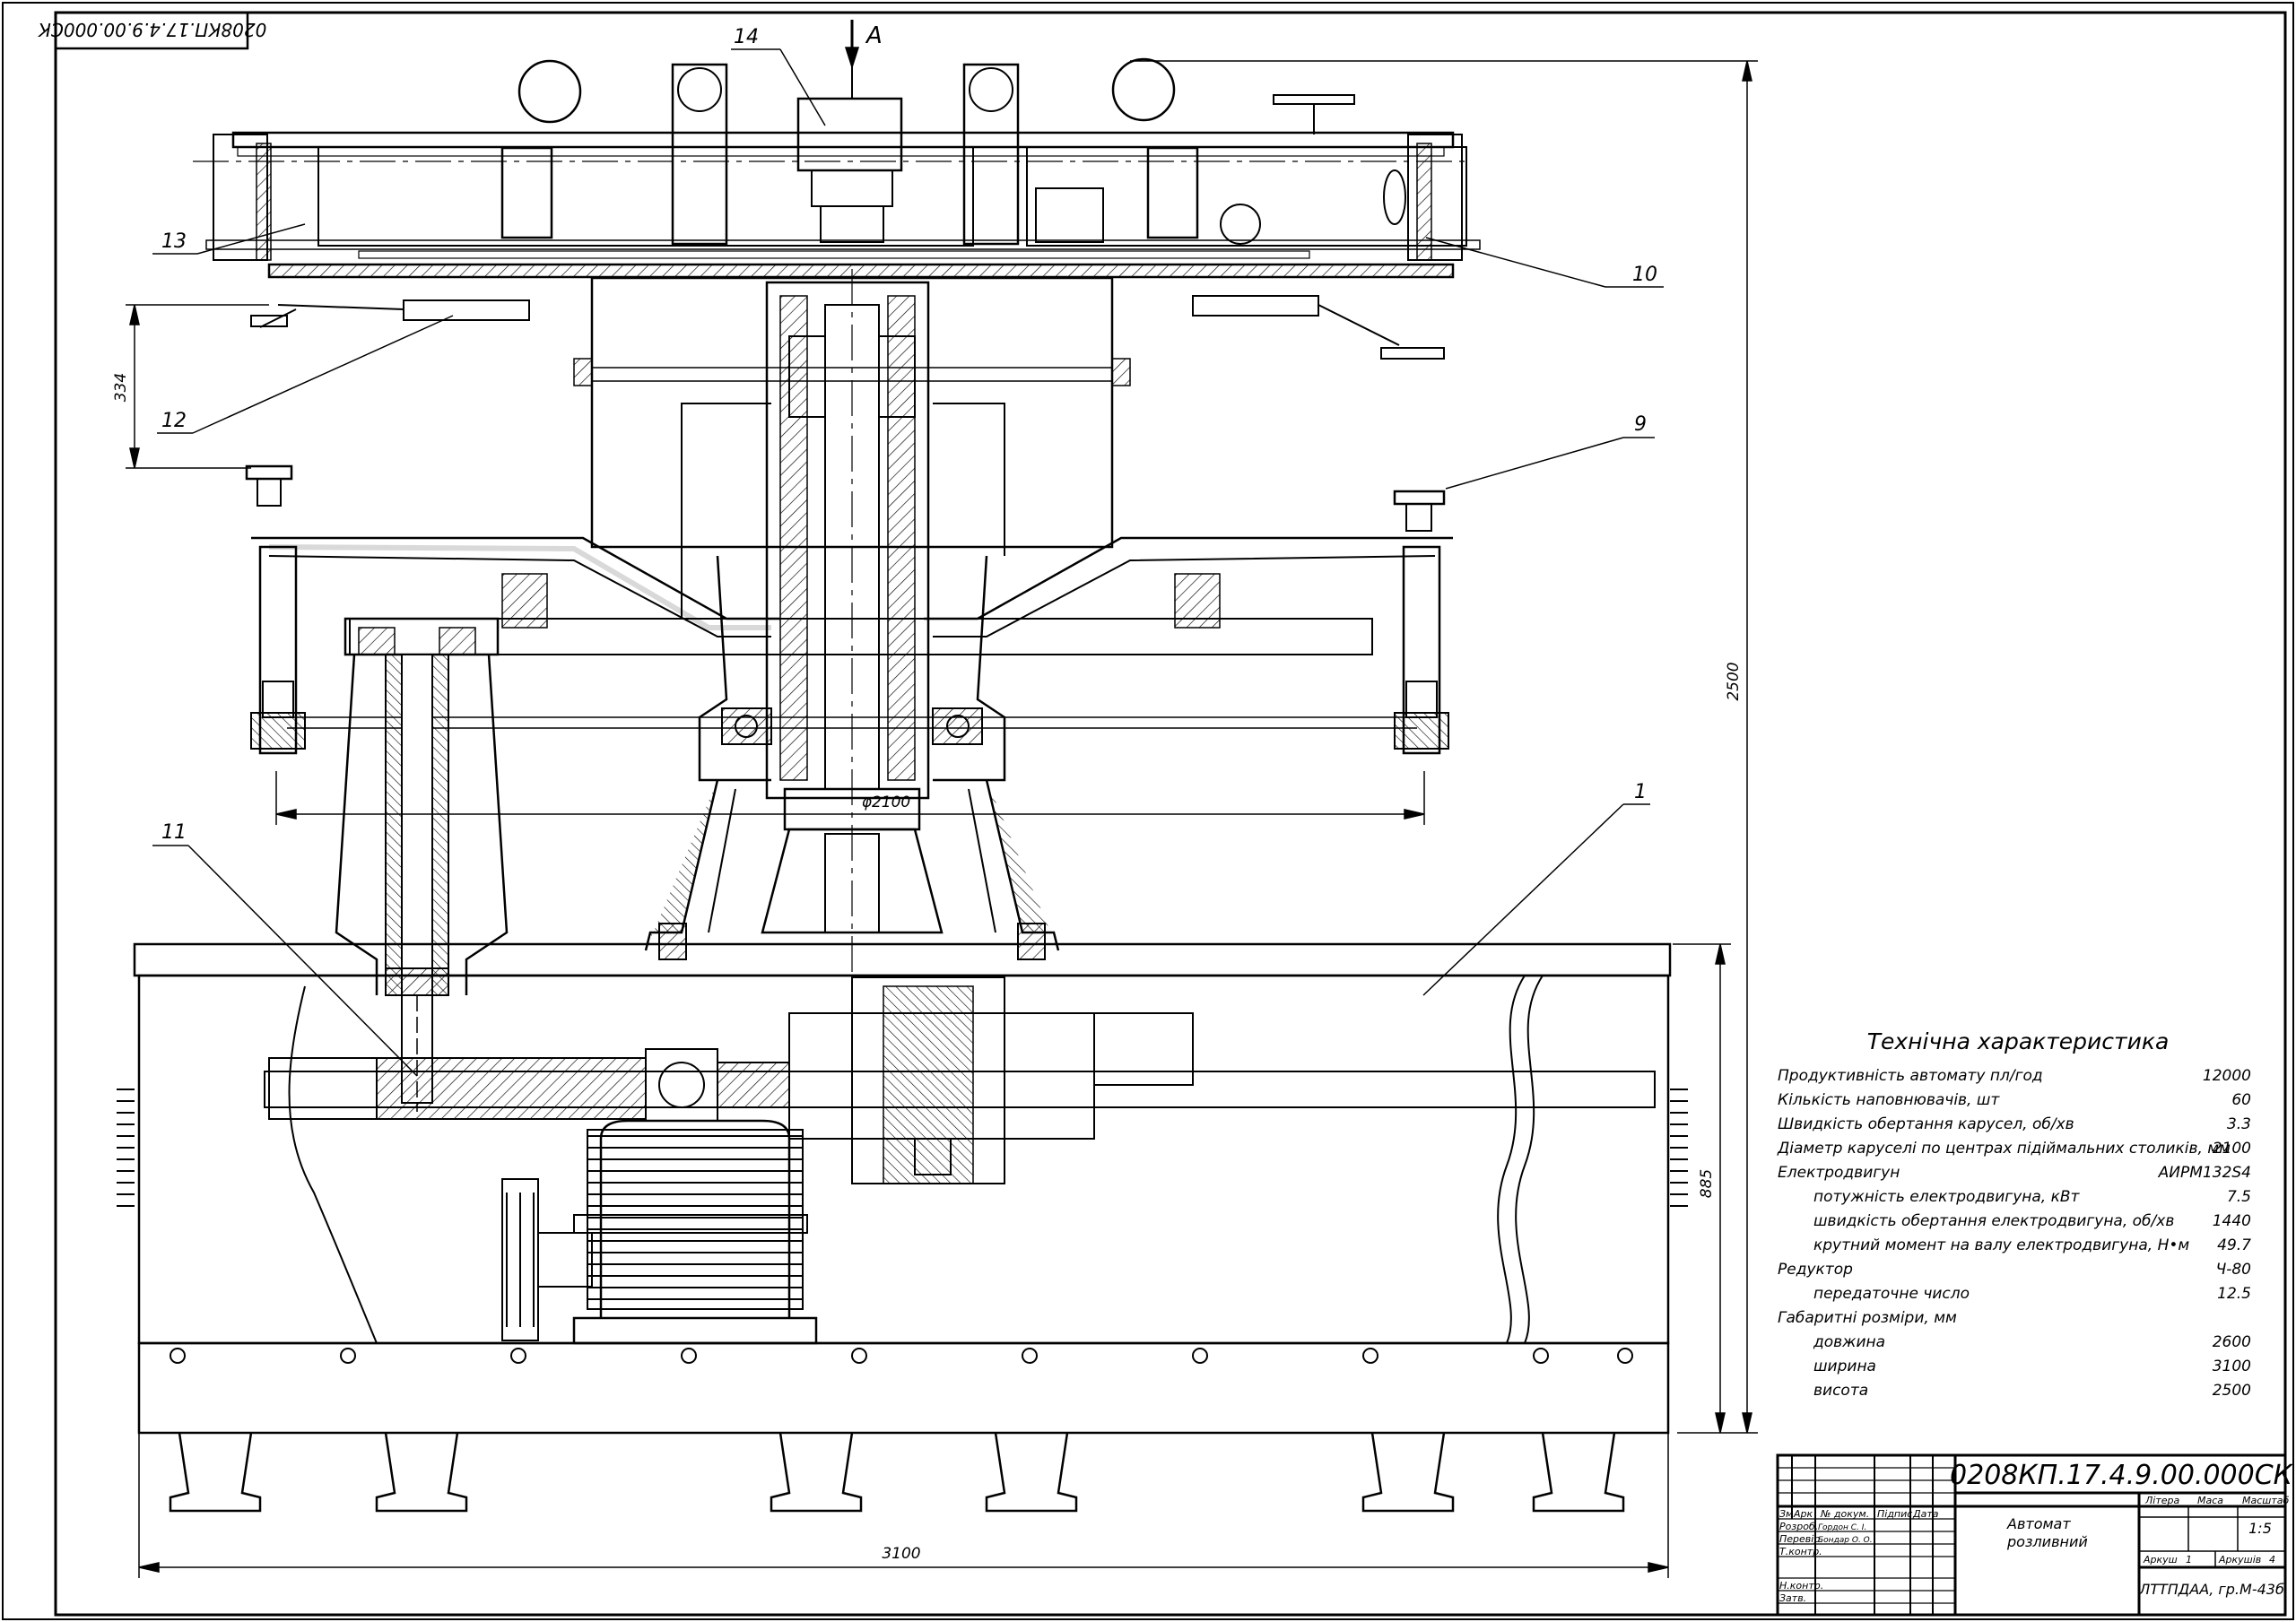 The height and width of the screenshot is (1622, 2296). I want to click on corner-code-text: 0208КП.17.4.9.00.000СК, so click(152, 29).